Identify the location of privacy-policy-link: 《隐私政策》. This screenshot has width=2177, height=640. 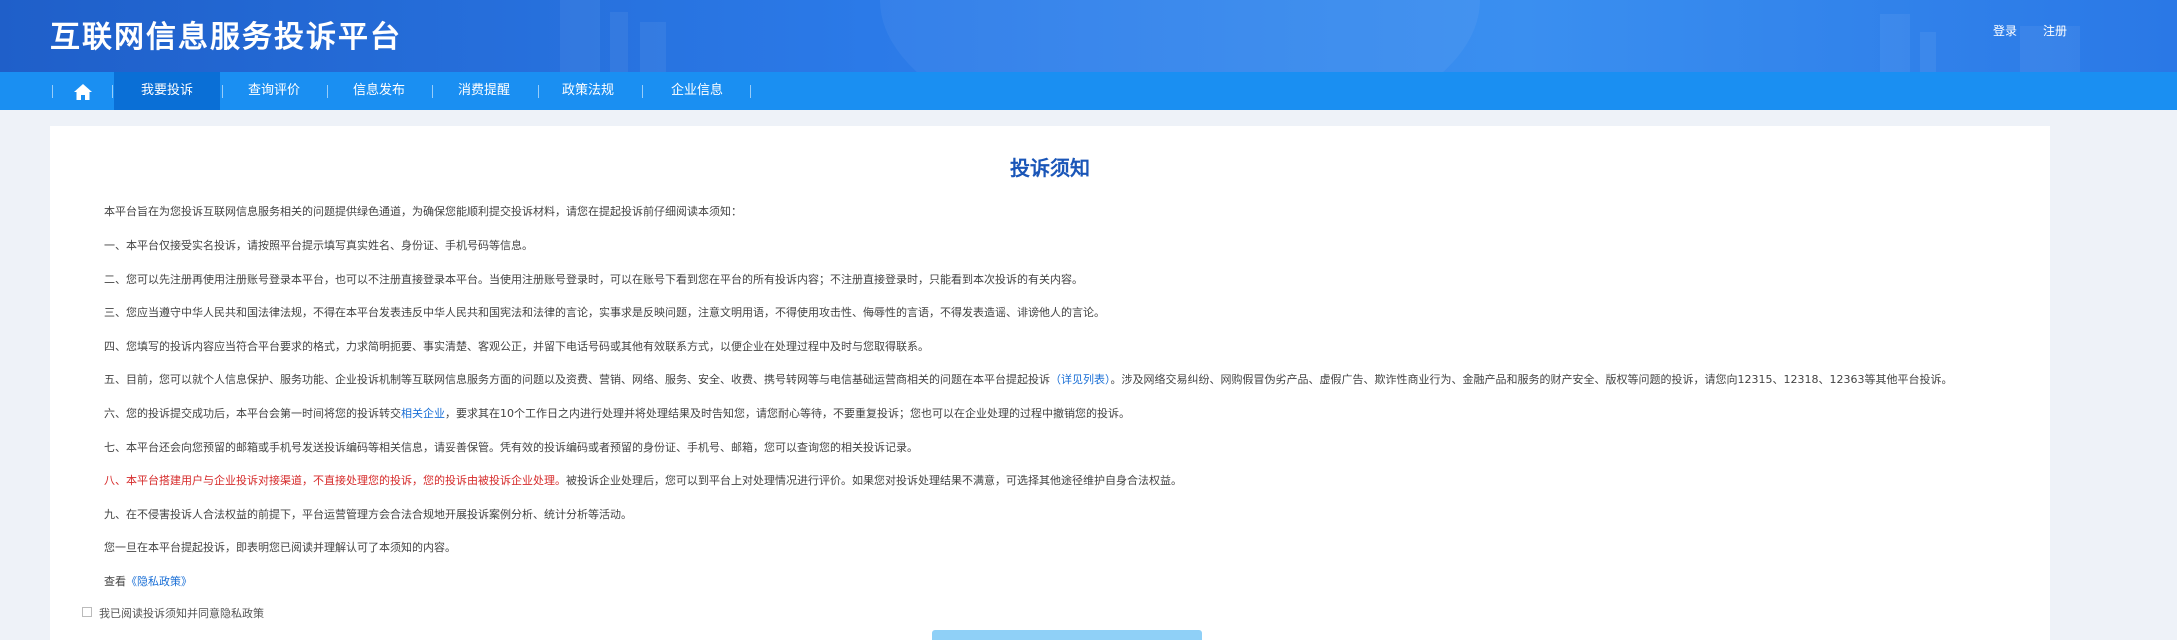
(159, 581).